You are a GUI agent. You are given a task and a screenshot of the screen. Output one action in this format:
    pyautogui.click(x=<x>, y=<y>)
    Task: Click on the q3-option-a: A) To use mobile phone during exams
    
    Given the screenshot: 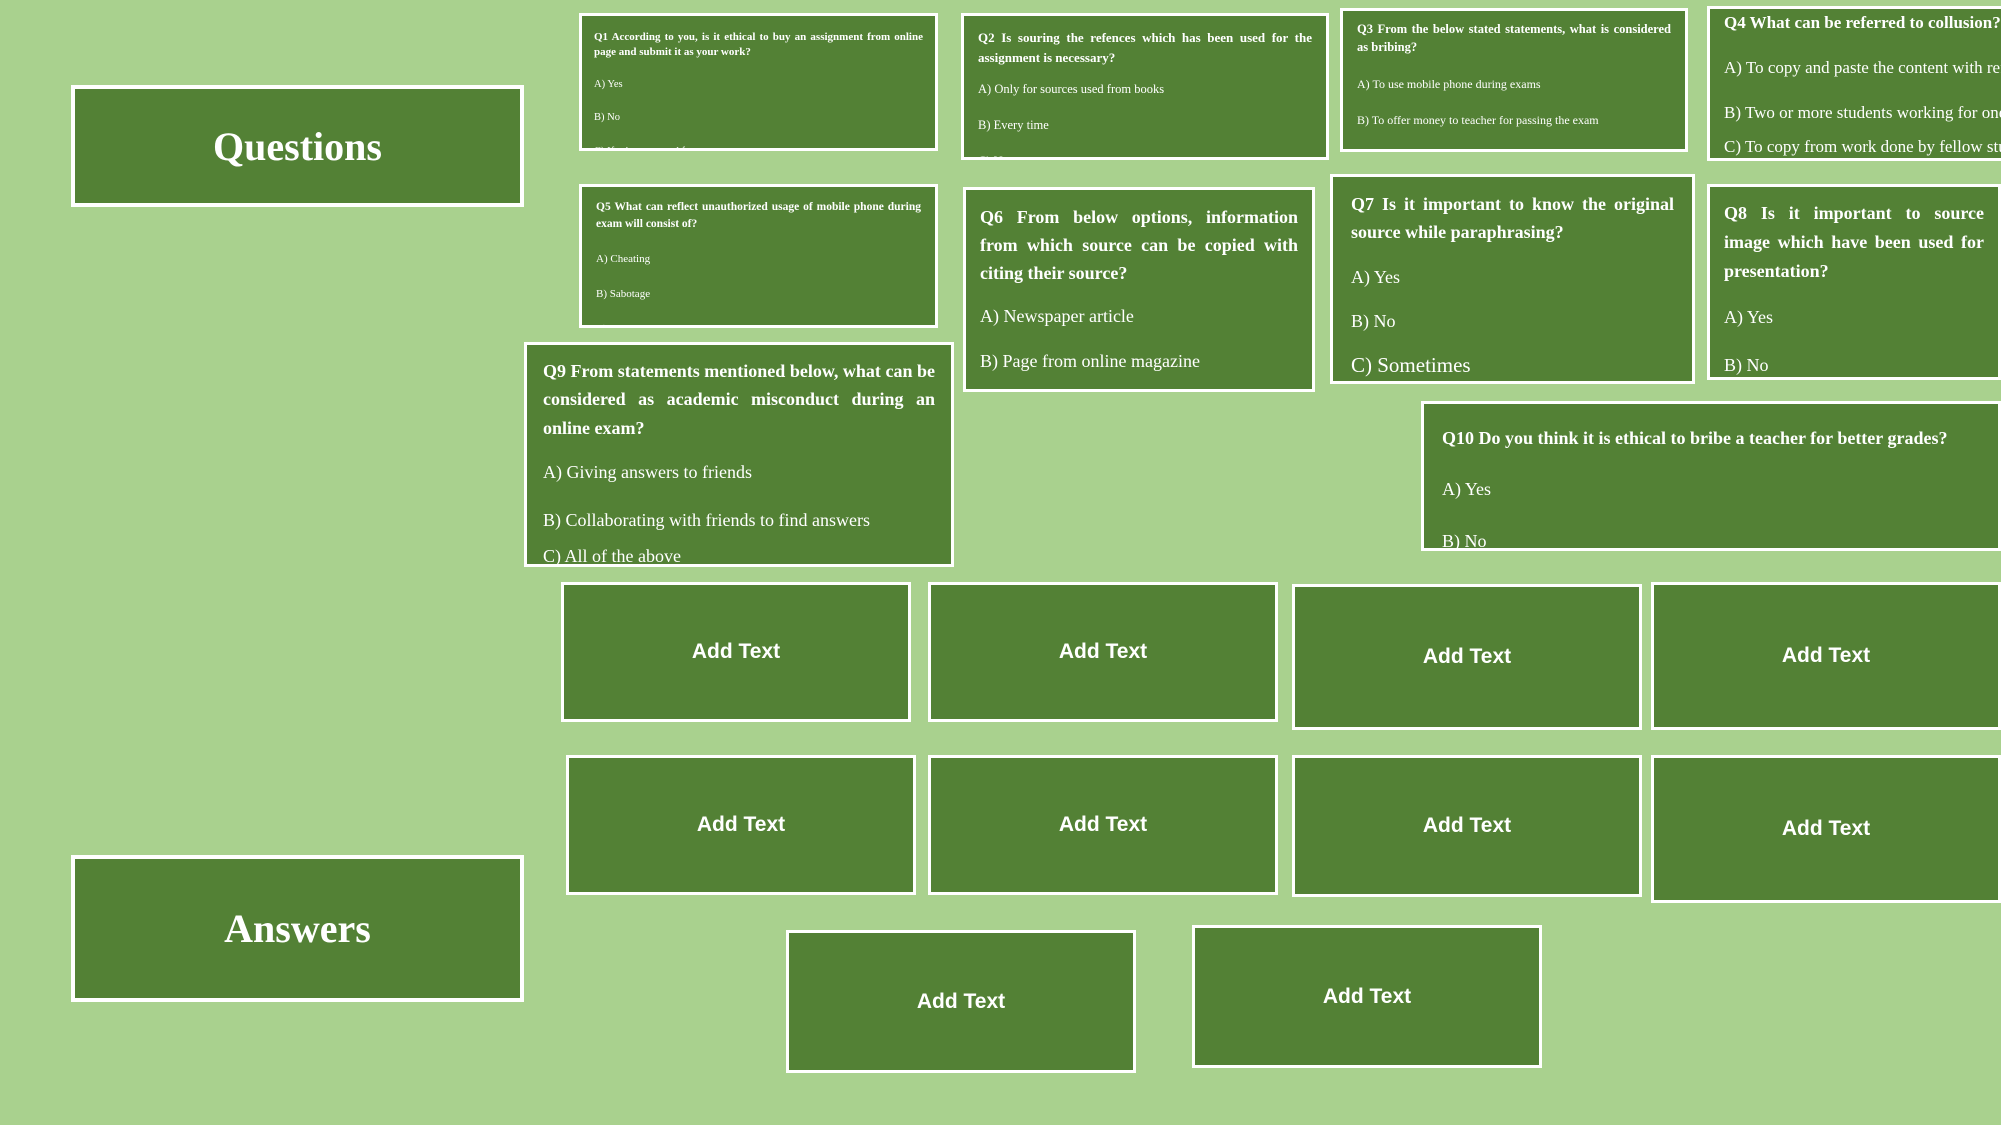 What is the action you would take?
    pyautogui.click(x=1514, y=84)
    